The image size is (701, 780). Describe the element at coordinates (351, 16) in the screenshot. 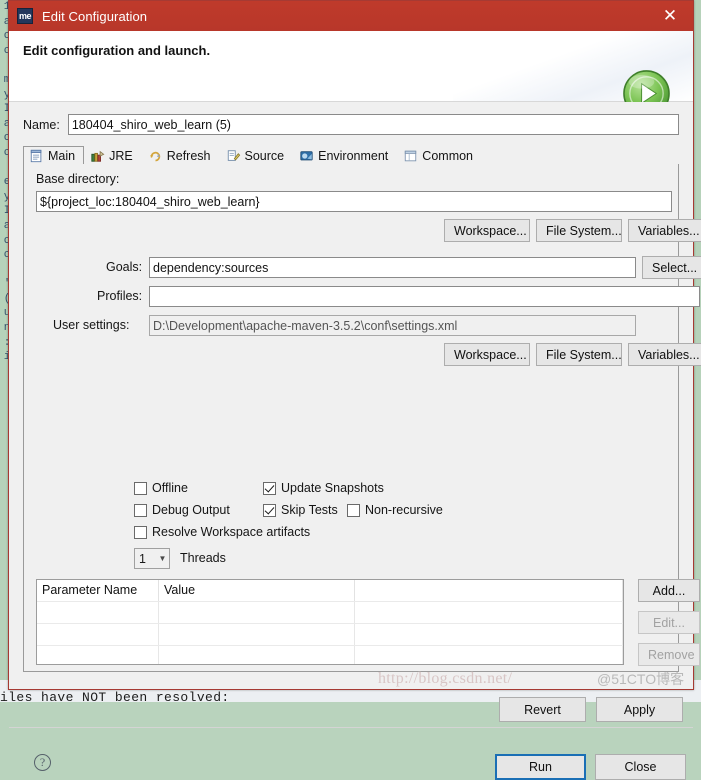

I see `dialog-titlebar: me Edit Configuration ✕` at that location.